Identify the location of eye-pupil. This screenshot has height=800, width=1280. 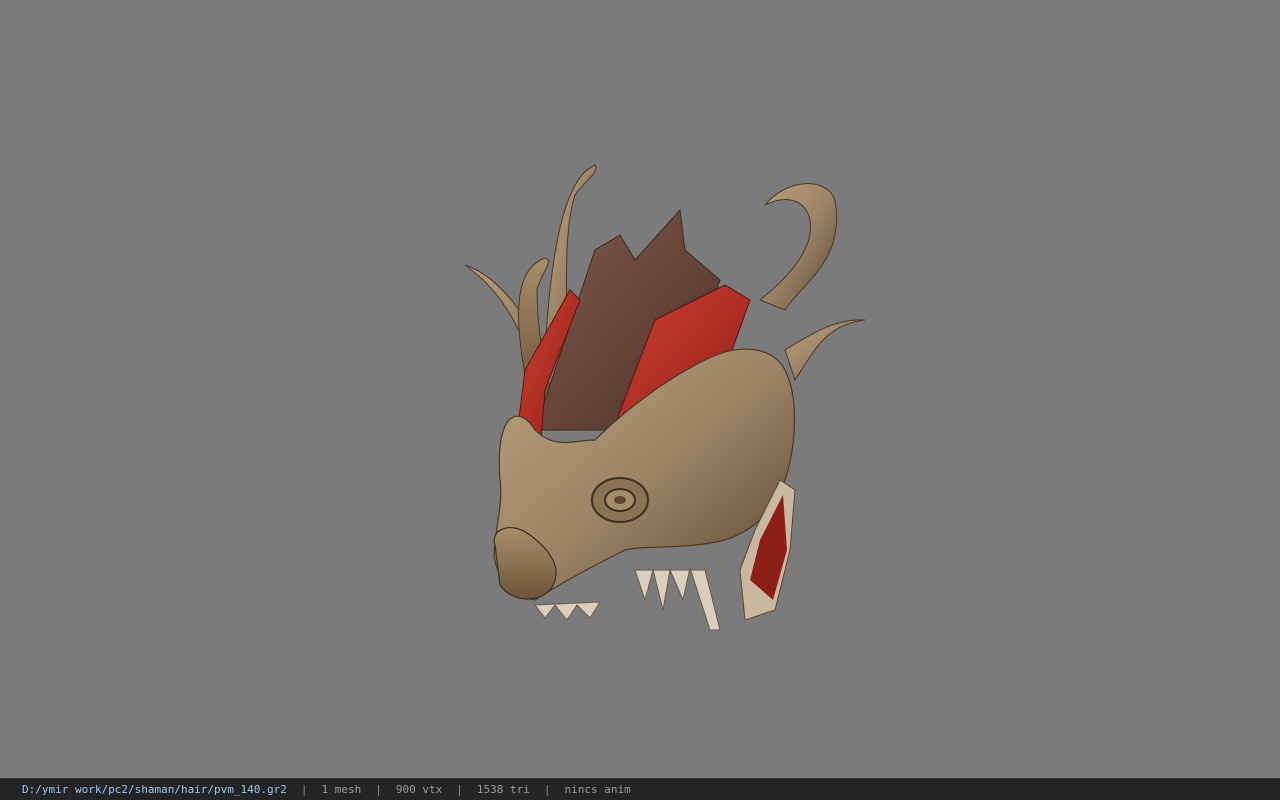
(620, 500).